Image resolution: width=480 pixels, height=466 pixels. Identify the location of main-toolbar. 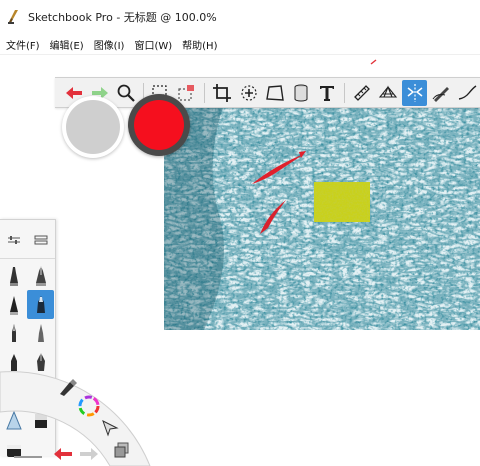
(267, 92).